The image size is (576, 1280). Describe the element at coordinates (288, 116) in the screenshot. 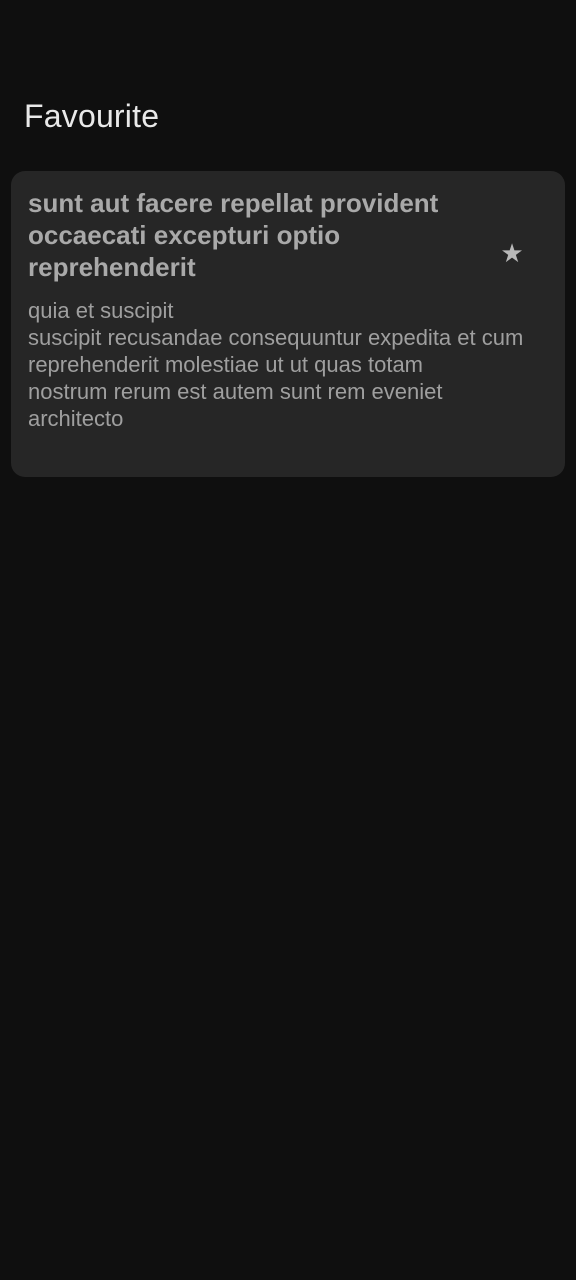

I see `header: Favourite` at that location.